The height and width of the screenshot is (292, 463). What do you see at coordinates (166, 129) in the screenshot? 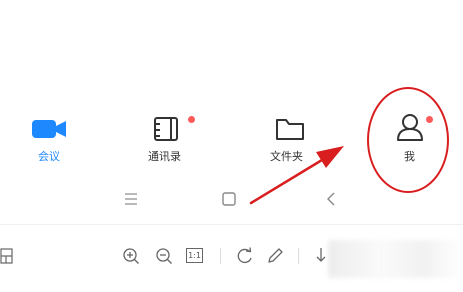
I see `address-book-icon` at bounding box center [166, 129].